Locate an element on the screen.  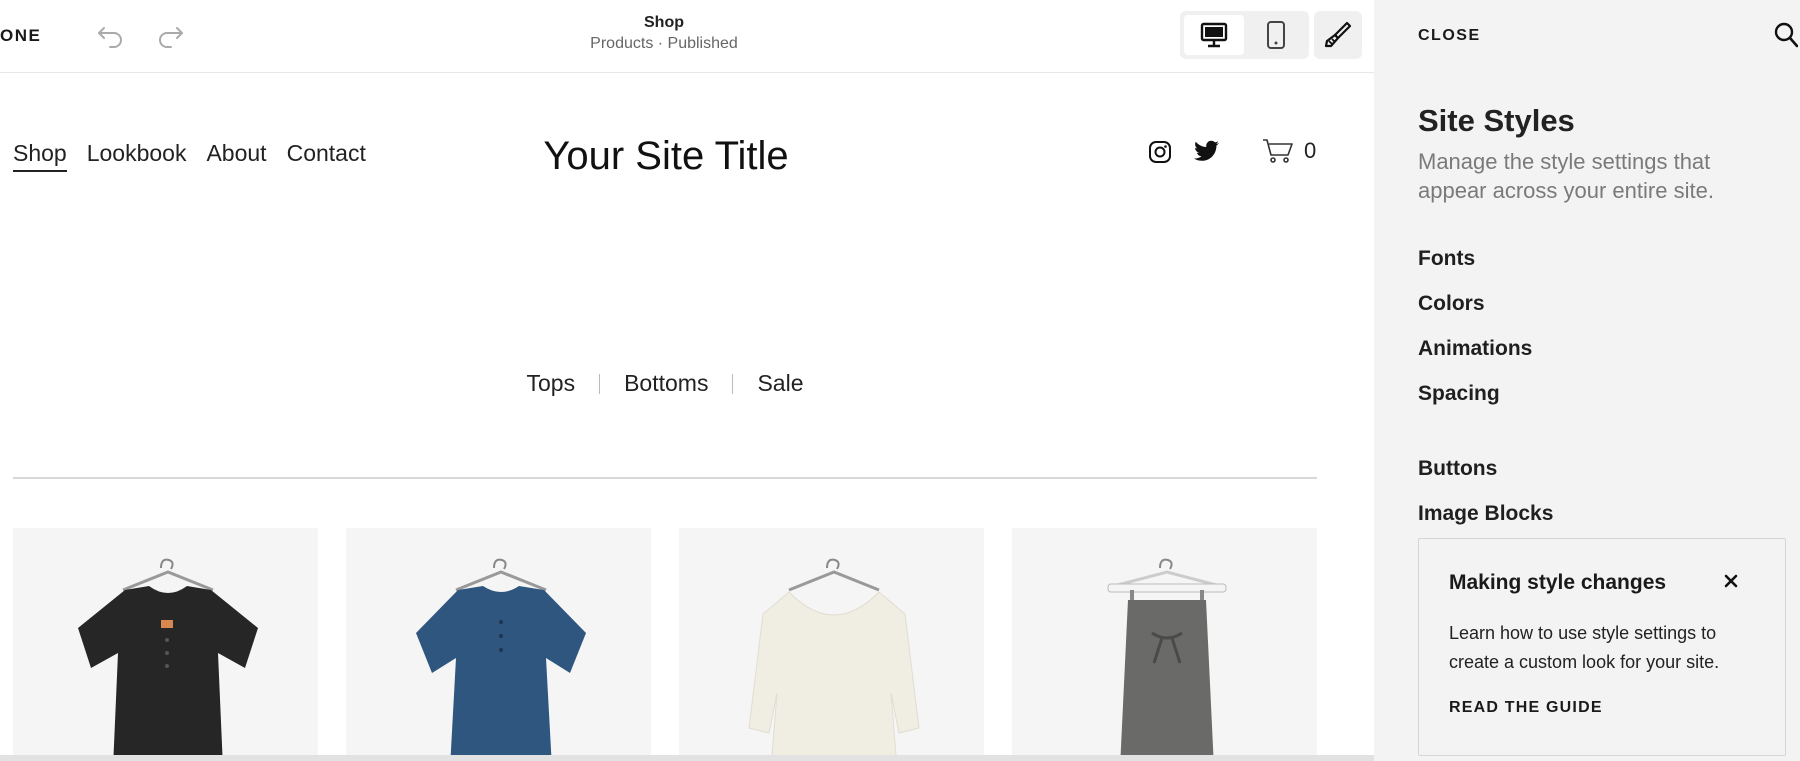
white-top-image is located at coordinates (834, 659).